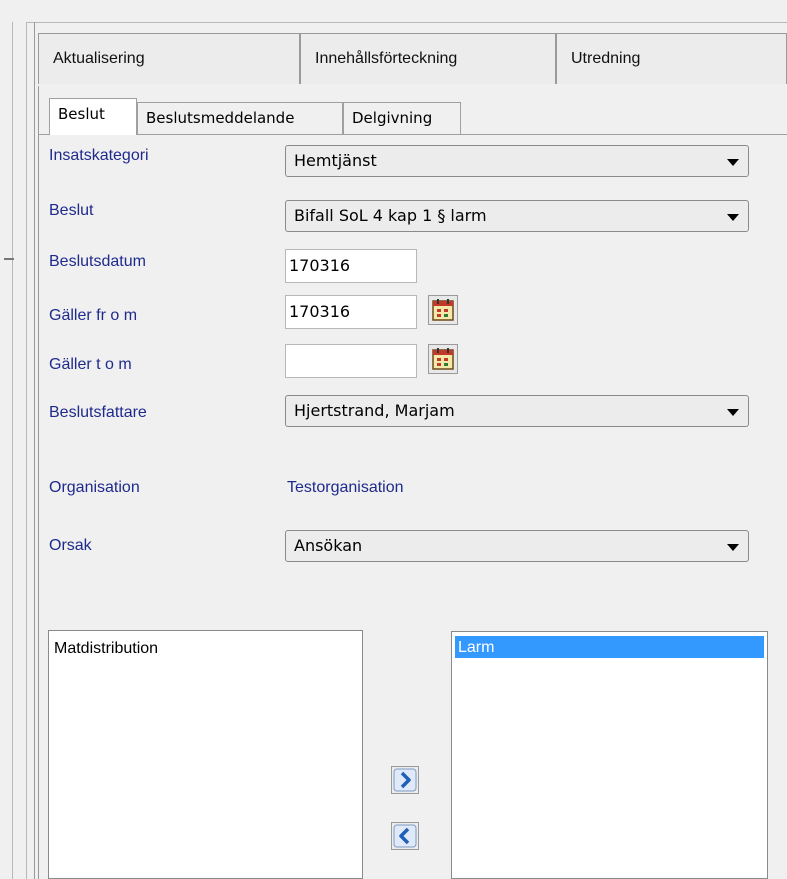 This screenshot has width=787, height=879. I want to click on beslutsfattare-value: Hjertstrand, Marjam, so click(374, 410).